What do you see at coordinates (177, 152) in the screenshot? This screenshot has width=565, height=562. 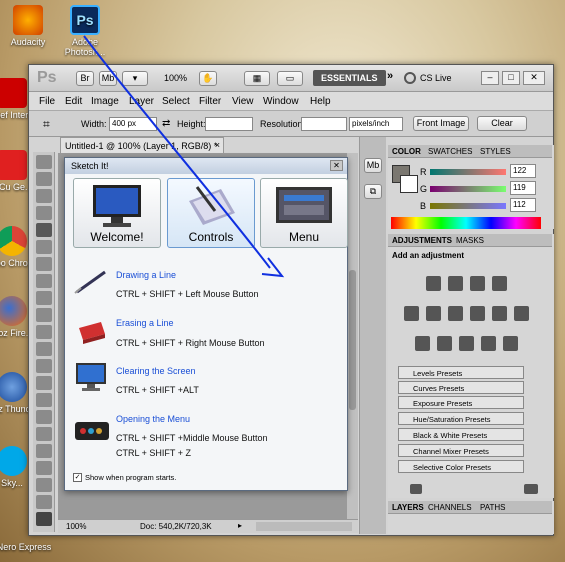 I see `drawn-arrow-line` at bounding box center [177, 152].